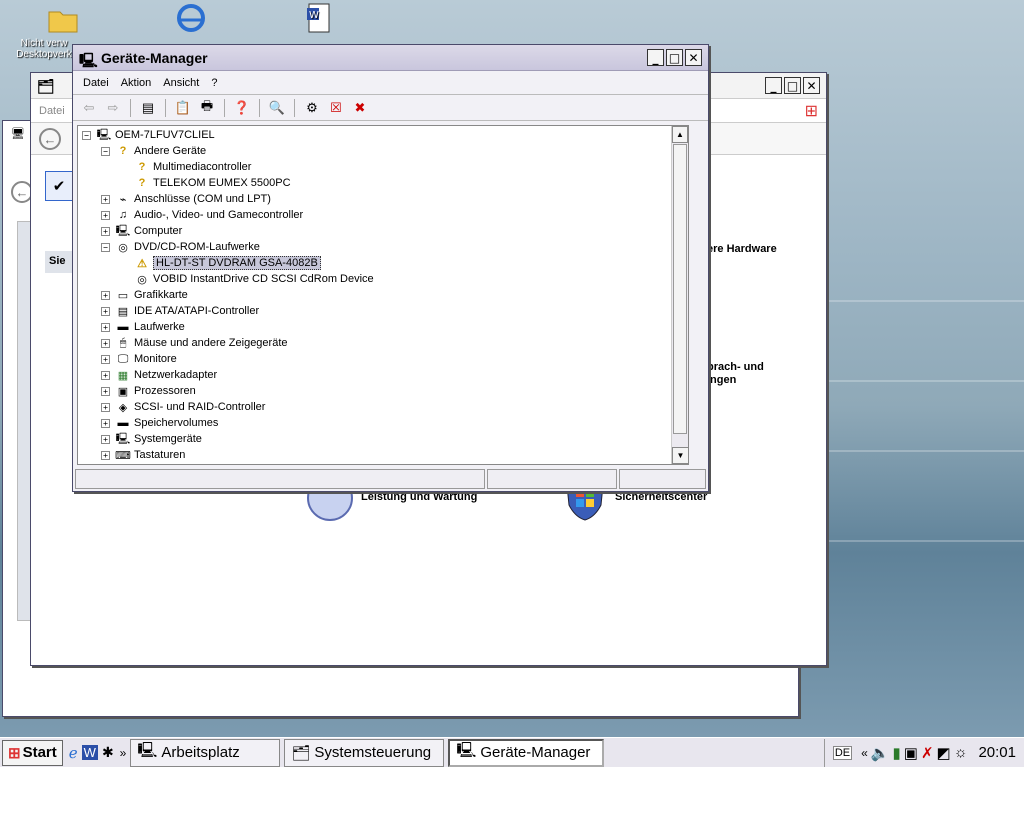  What do you see at coordinates (108, 752) in the screenshot?
I see `quicklaunch-app-icon: ✱` at bounding box center [108, 752].